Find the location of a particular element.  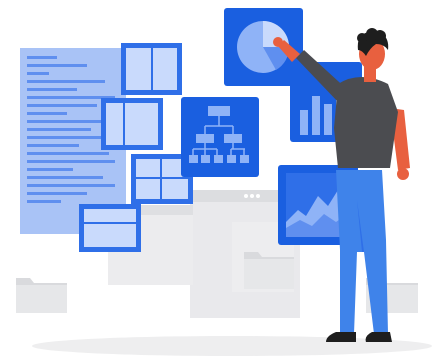

org-chart-icon is located at coordinates (220, 137).